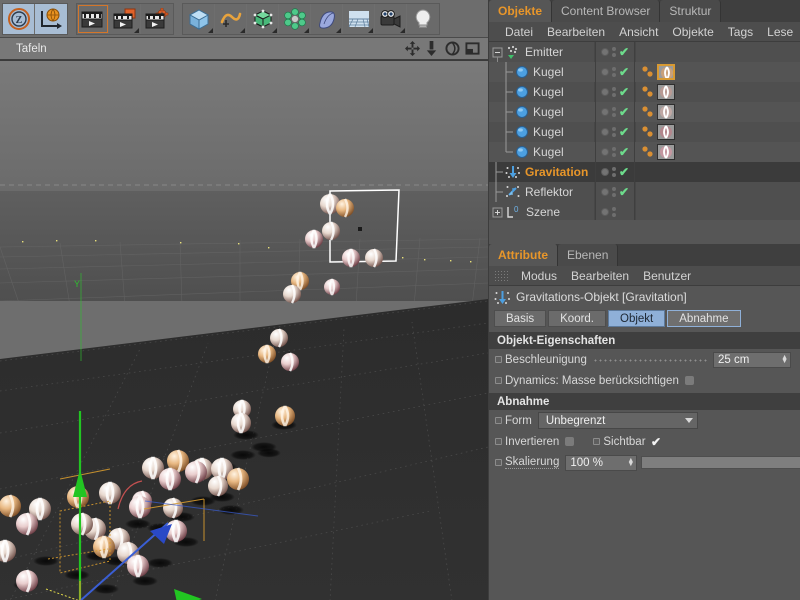 The width and height of the screenshot is (800, 600). I want to click on menu-lesezeichen: Lese, so click(780, 32).